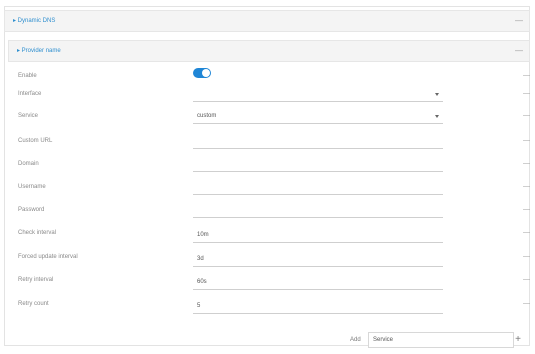  What do you see at coordinates (33, 304) in the screenshot?
I see `field-label: Retry count` at bounding box center [33, 304].